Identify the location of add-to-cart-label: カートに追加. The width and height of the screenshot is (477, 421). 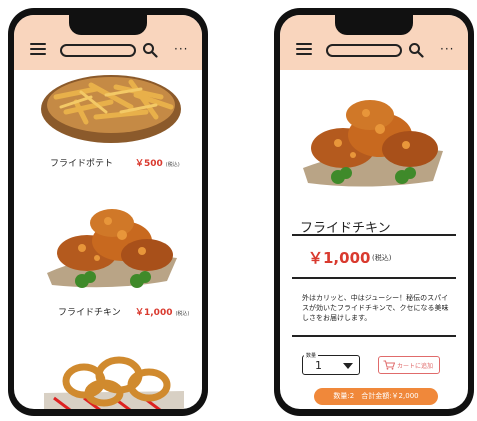
(415, 366).